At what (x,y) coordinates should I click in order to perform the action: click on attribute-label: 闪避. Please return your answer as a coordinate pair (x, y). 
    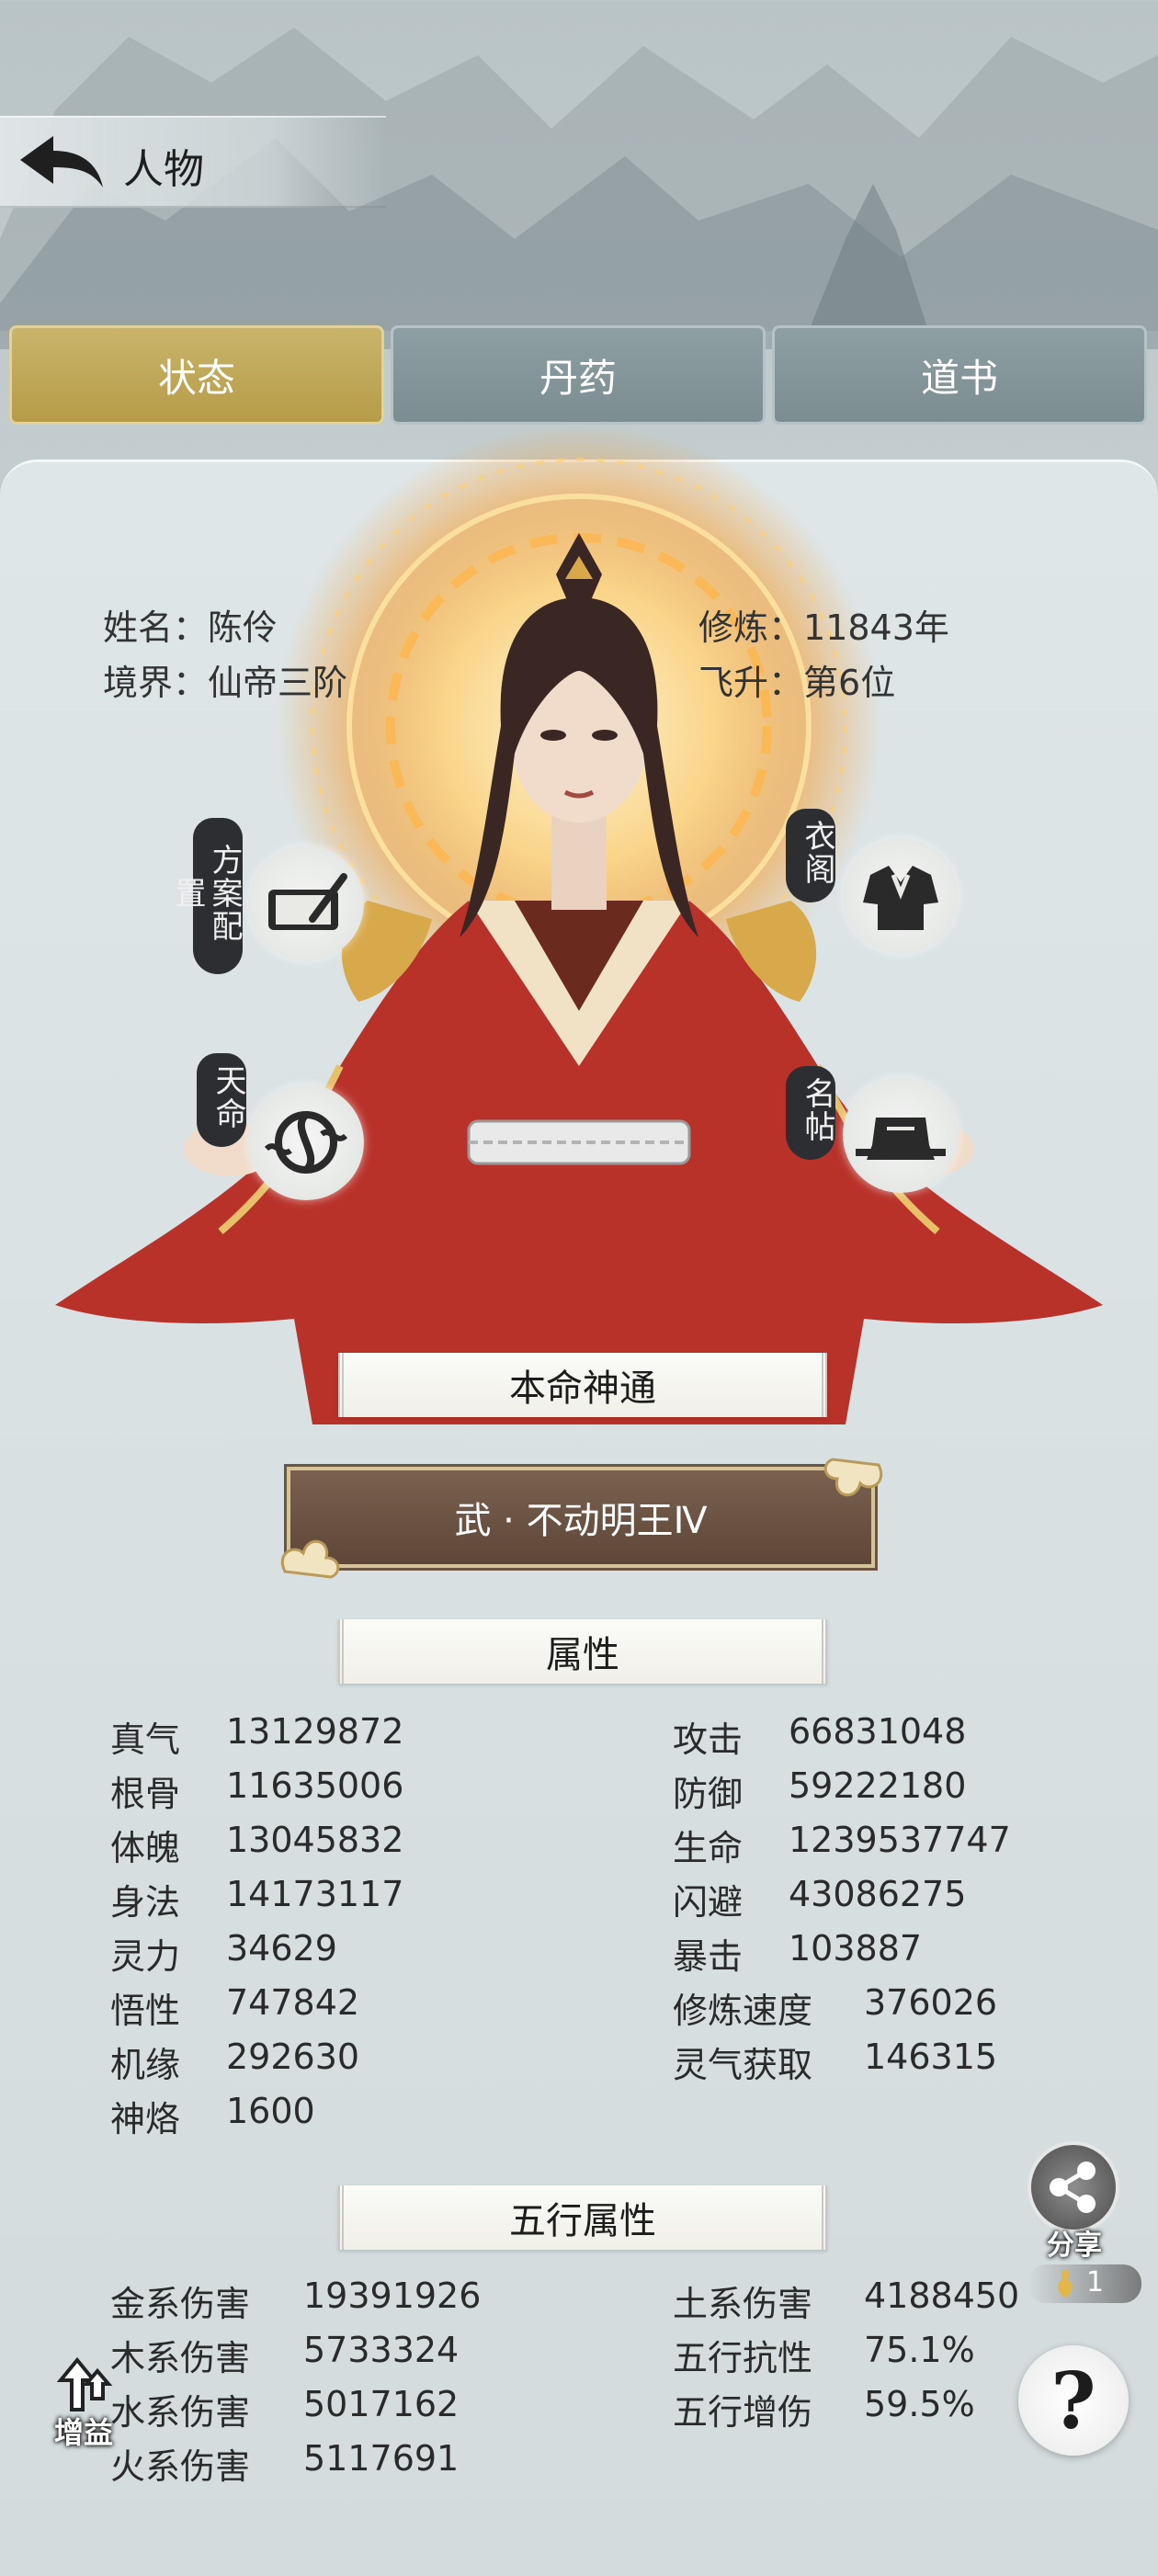
    Looking at the image, I should click on (708, 1903).